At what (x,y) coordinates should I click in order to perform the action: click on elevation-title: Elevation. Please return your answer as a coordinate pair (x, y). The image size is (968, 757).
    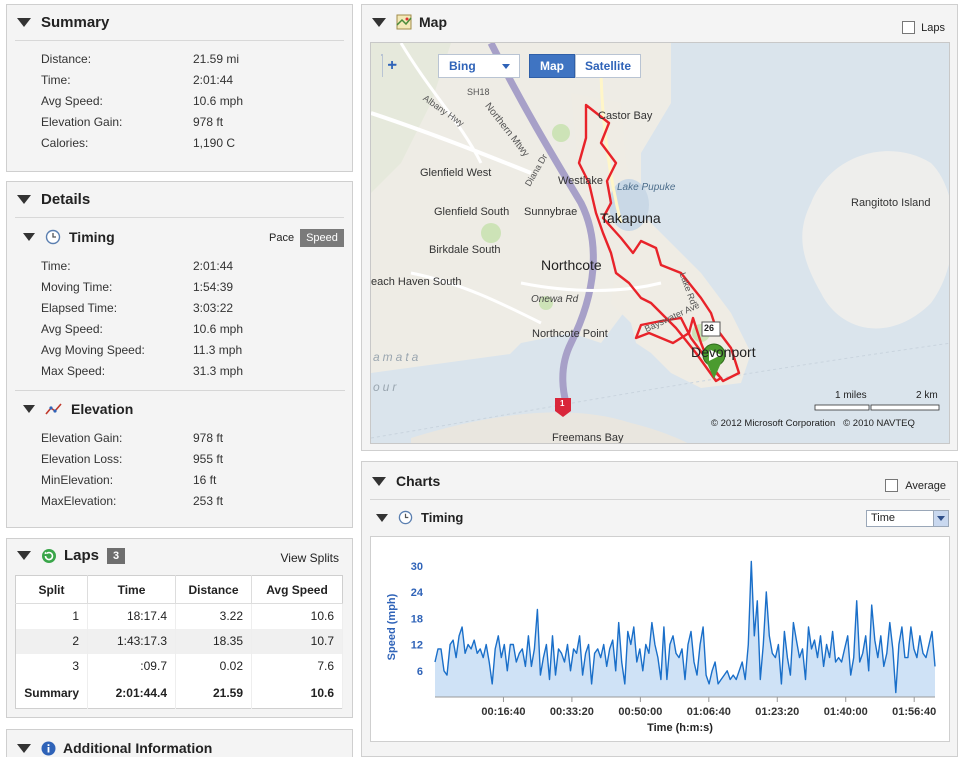
    Looking at the image, I should click on (102, 409).